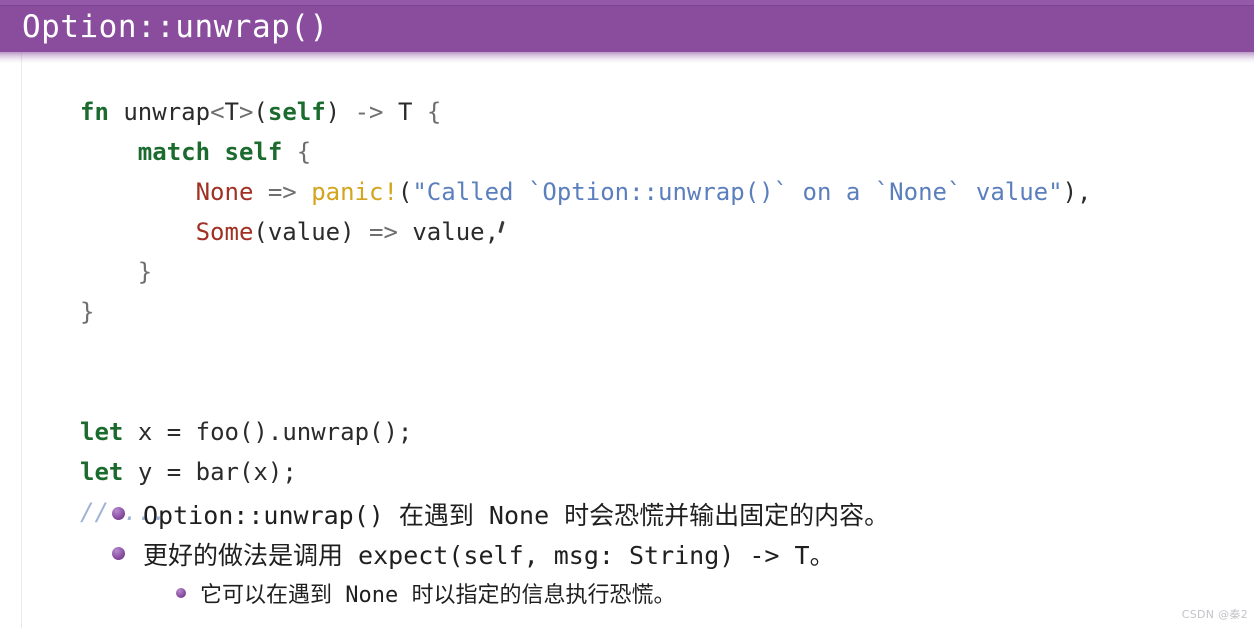 The image size is (1254, 628). What do you see at coordinates (354, 192) in the screenshot?
I see `code-token-macro: panic!` at bounding box center [354, 192].